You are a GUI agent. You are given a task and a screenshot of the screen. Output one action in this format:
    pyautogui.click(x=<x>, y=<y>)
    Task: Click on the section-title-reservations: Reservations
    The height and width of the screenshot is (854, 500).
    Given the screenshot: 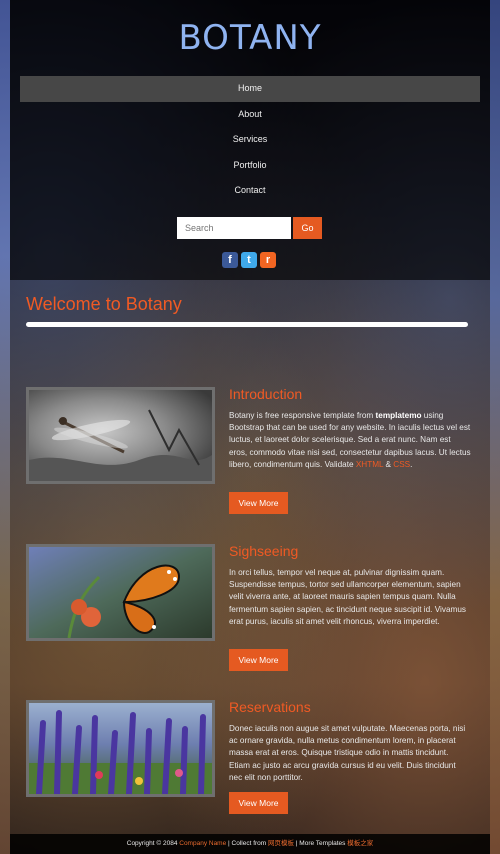 What is the action you would take?
    pyautogui.click(x=270, y=707)
    